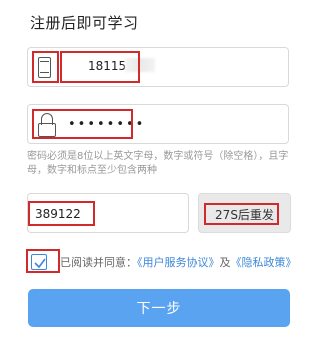 Image resolution: width=320 pixels, height=341 pixels. I want to click on annotation-box-password, so click(82, 124).